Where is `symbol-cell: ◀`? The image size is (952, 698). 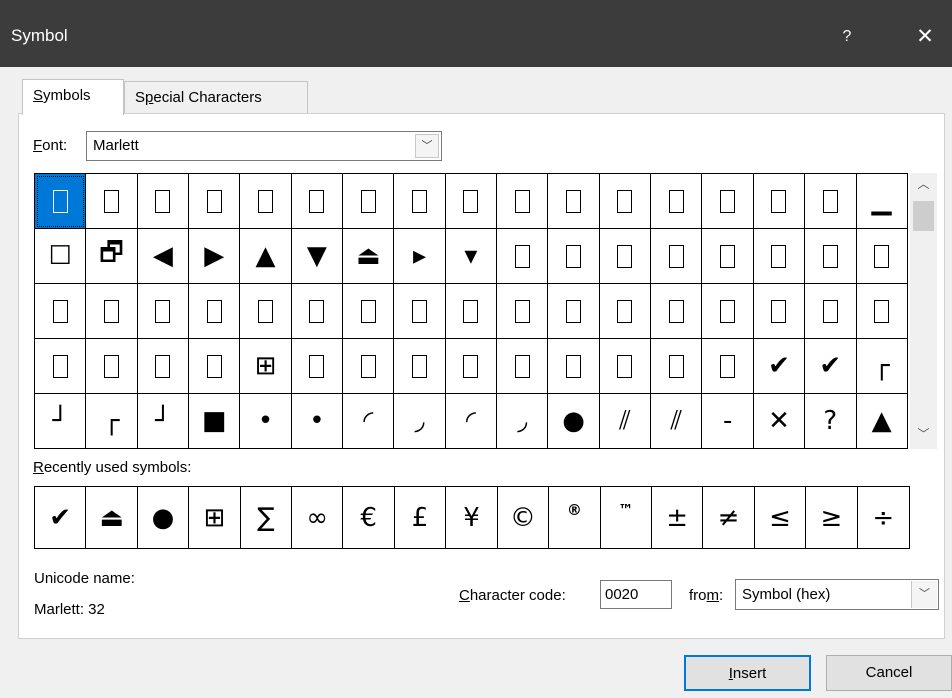
symbol-cell: ◀ is located at coordinates (163, 256).